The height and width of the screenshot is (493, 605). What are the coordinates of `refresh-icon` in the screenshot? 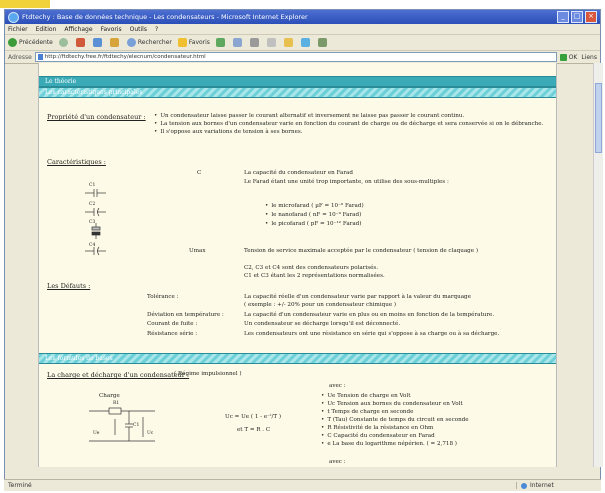 It's located at (97, 42).